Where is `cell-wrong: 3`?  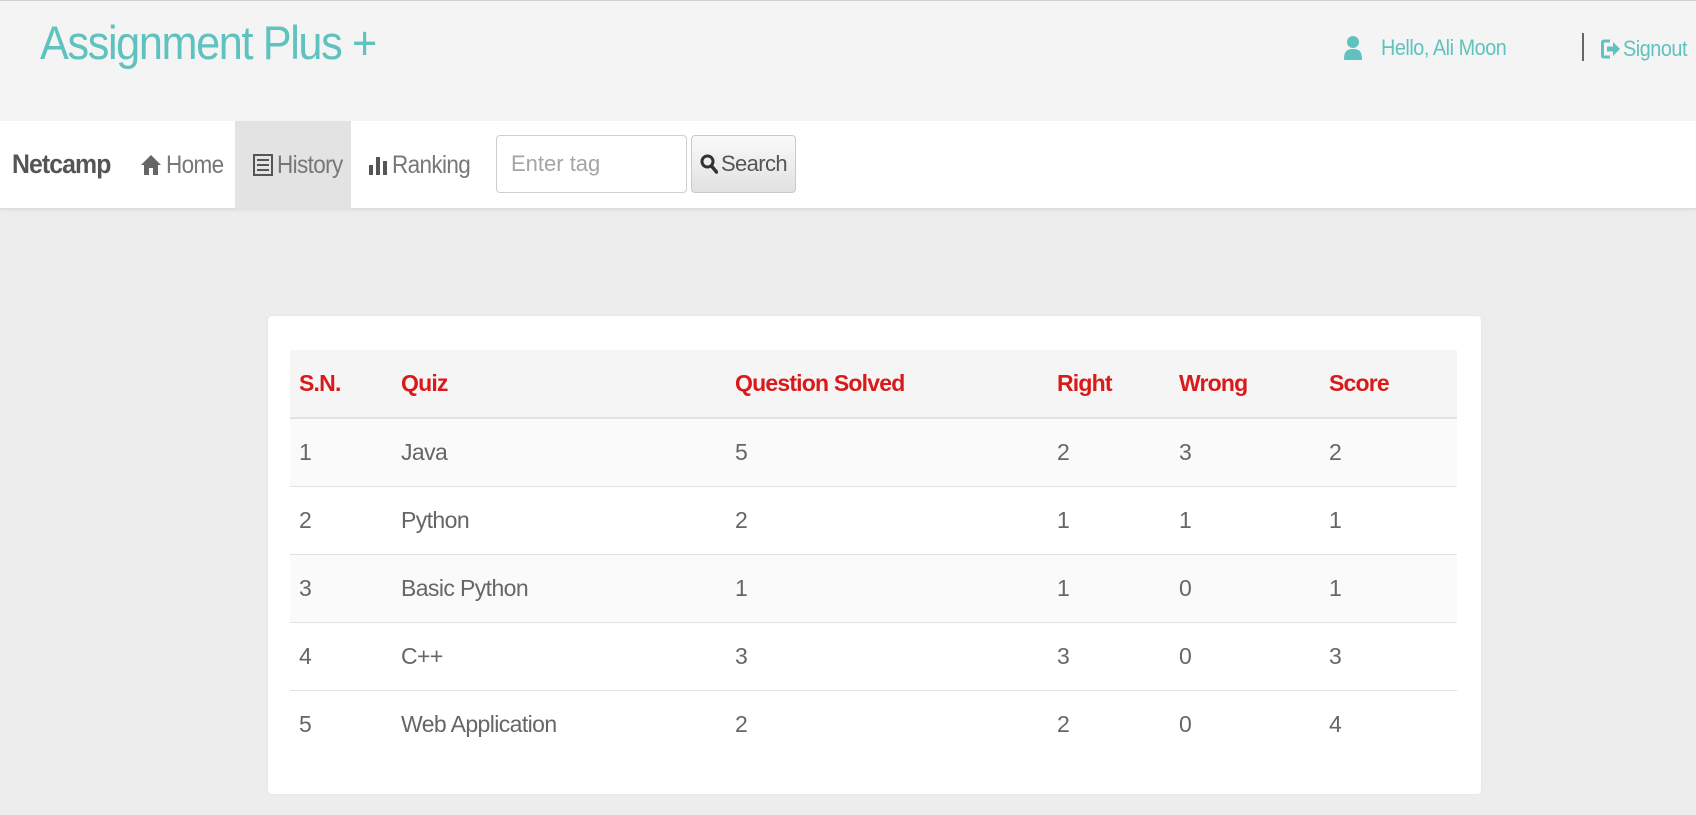
cell-wrong: 3 is located at coordinates (1245, 452).